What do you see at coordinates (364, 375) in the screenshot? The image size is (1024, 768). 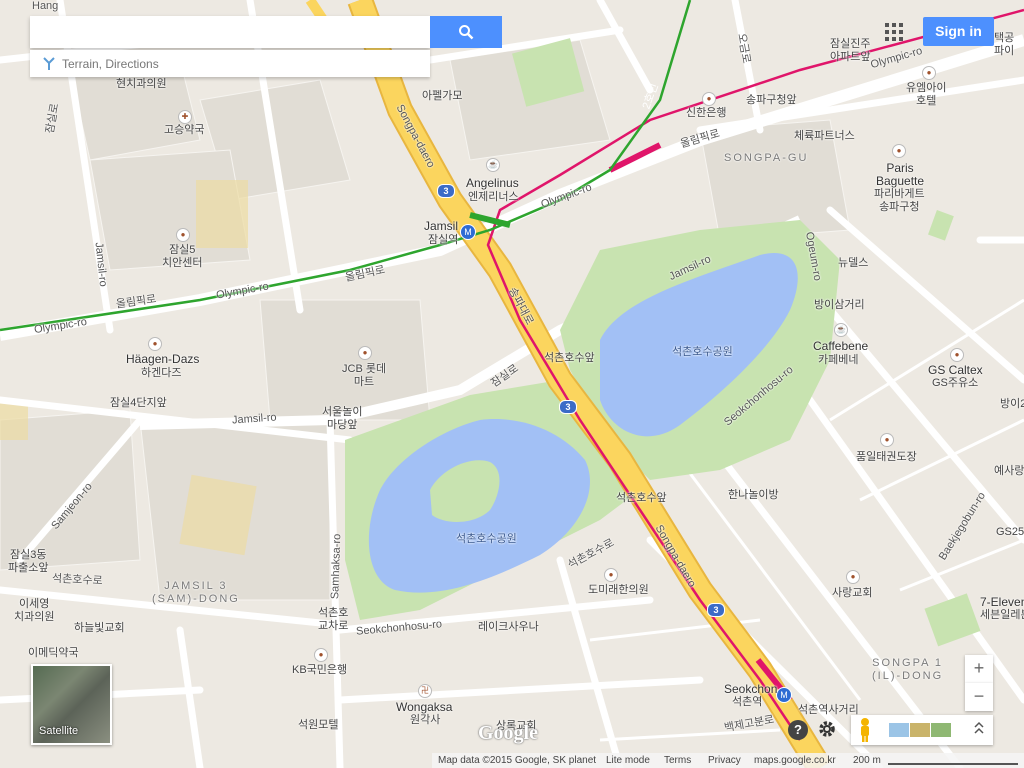 I see `label-jcb: JCB 롯데 마트` at bounding box center [364, 375].